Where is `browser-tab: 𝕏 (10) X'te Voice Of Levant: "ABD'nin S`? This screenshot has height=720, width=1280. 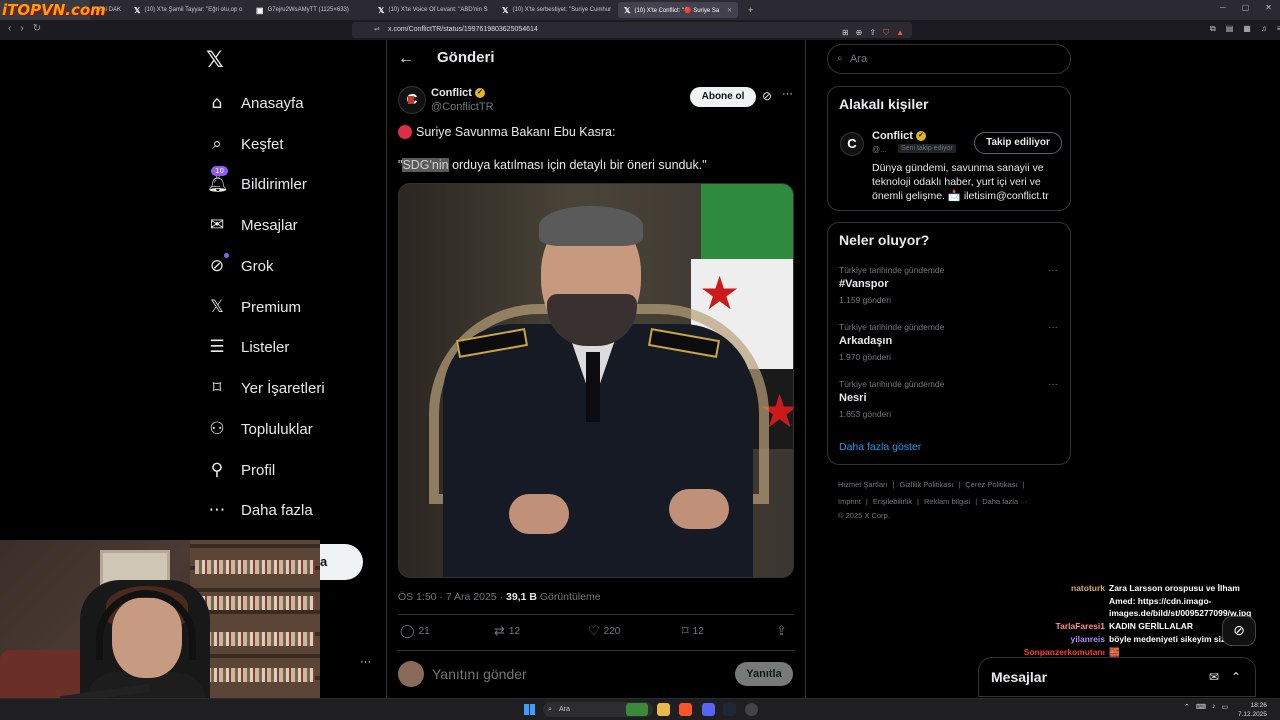
browser-tab: 𝕏 (10) X'te Voice Of Levant: "ABD'nin S is located at coordinates (432, 10).